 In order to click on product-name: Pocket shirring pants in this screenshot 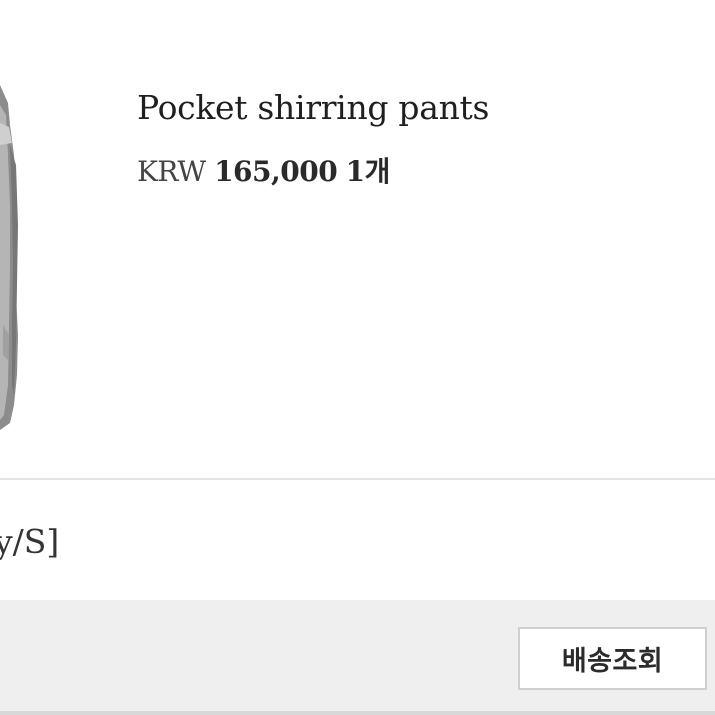, I will do `click(313, 108)`.